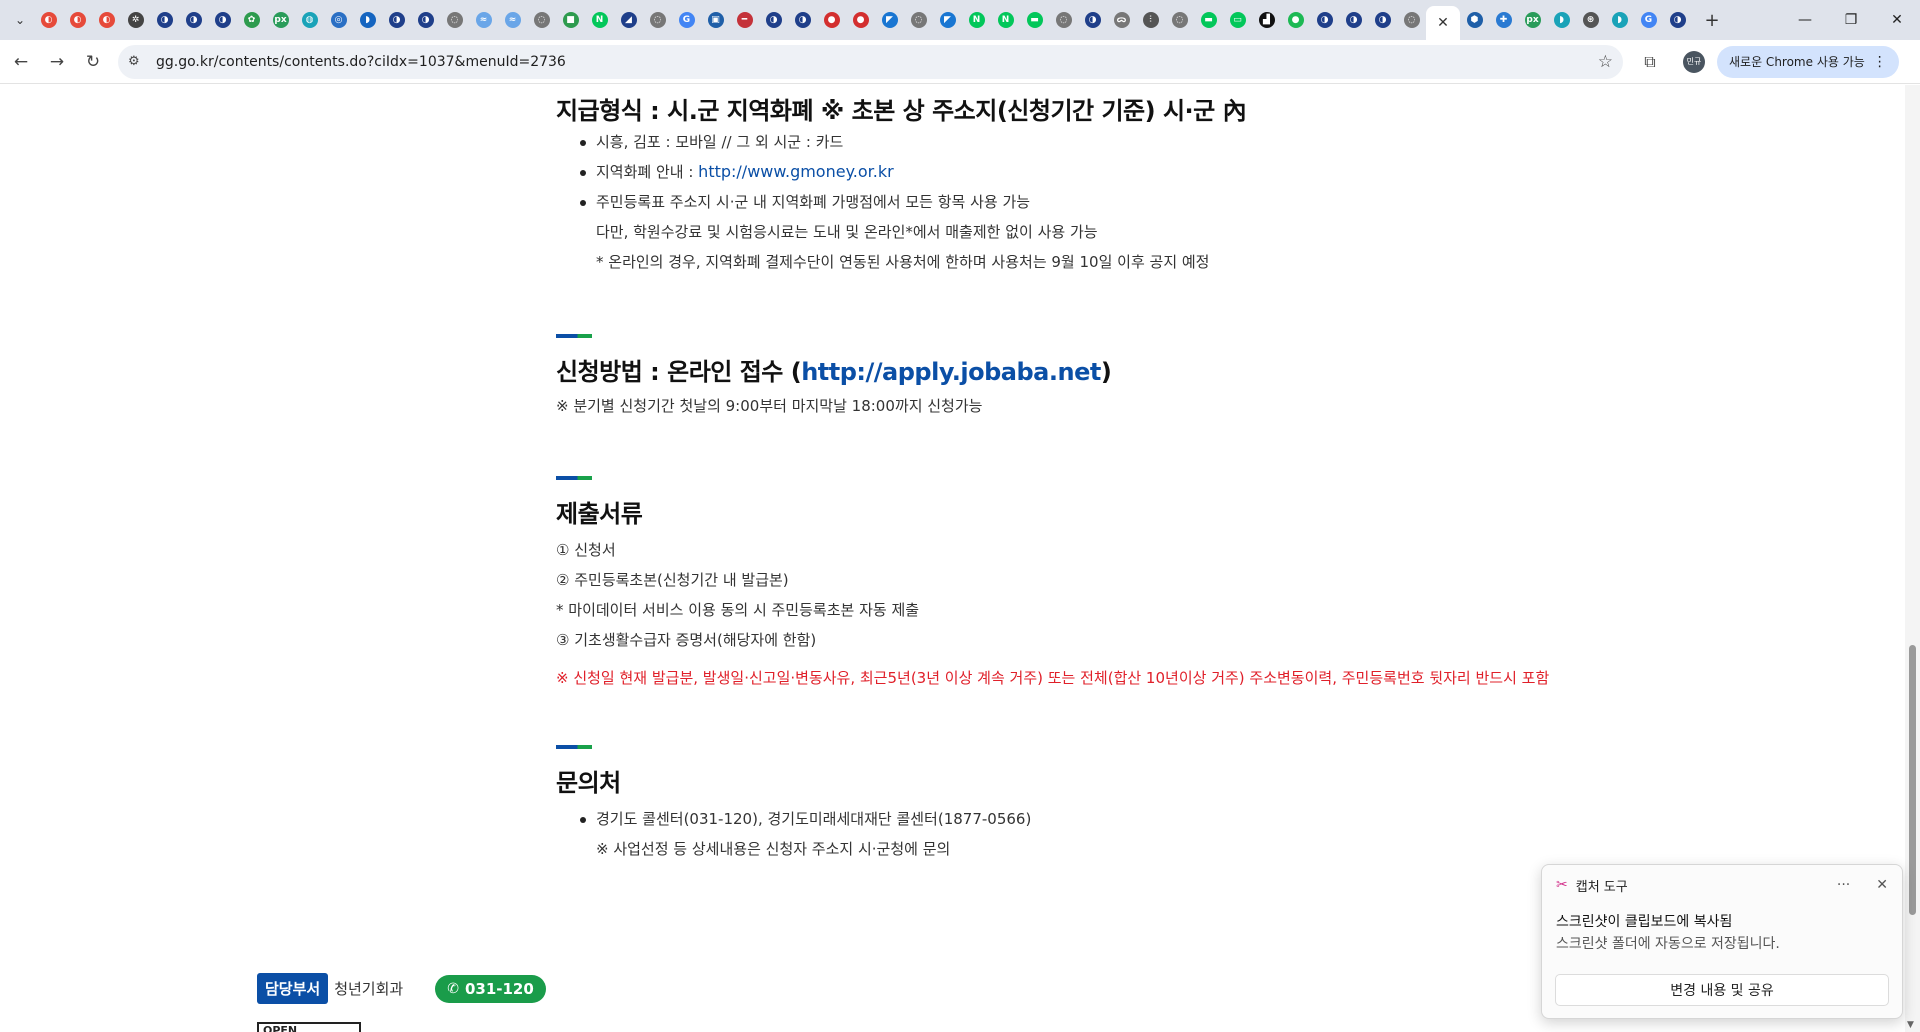 This screenshot has width=1920, height=1032. I want to click on flag-icon: ◐, so click(48, 20).